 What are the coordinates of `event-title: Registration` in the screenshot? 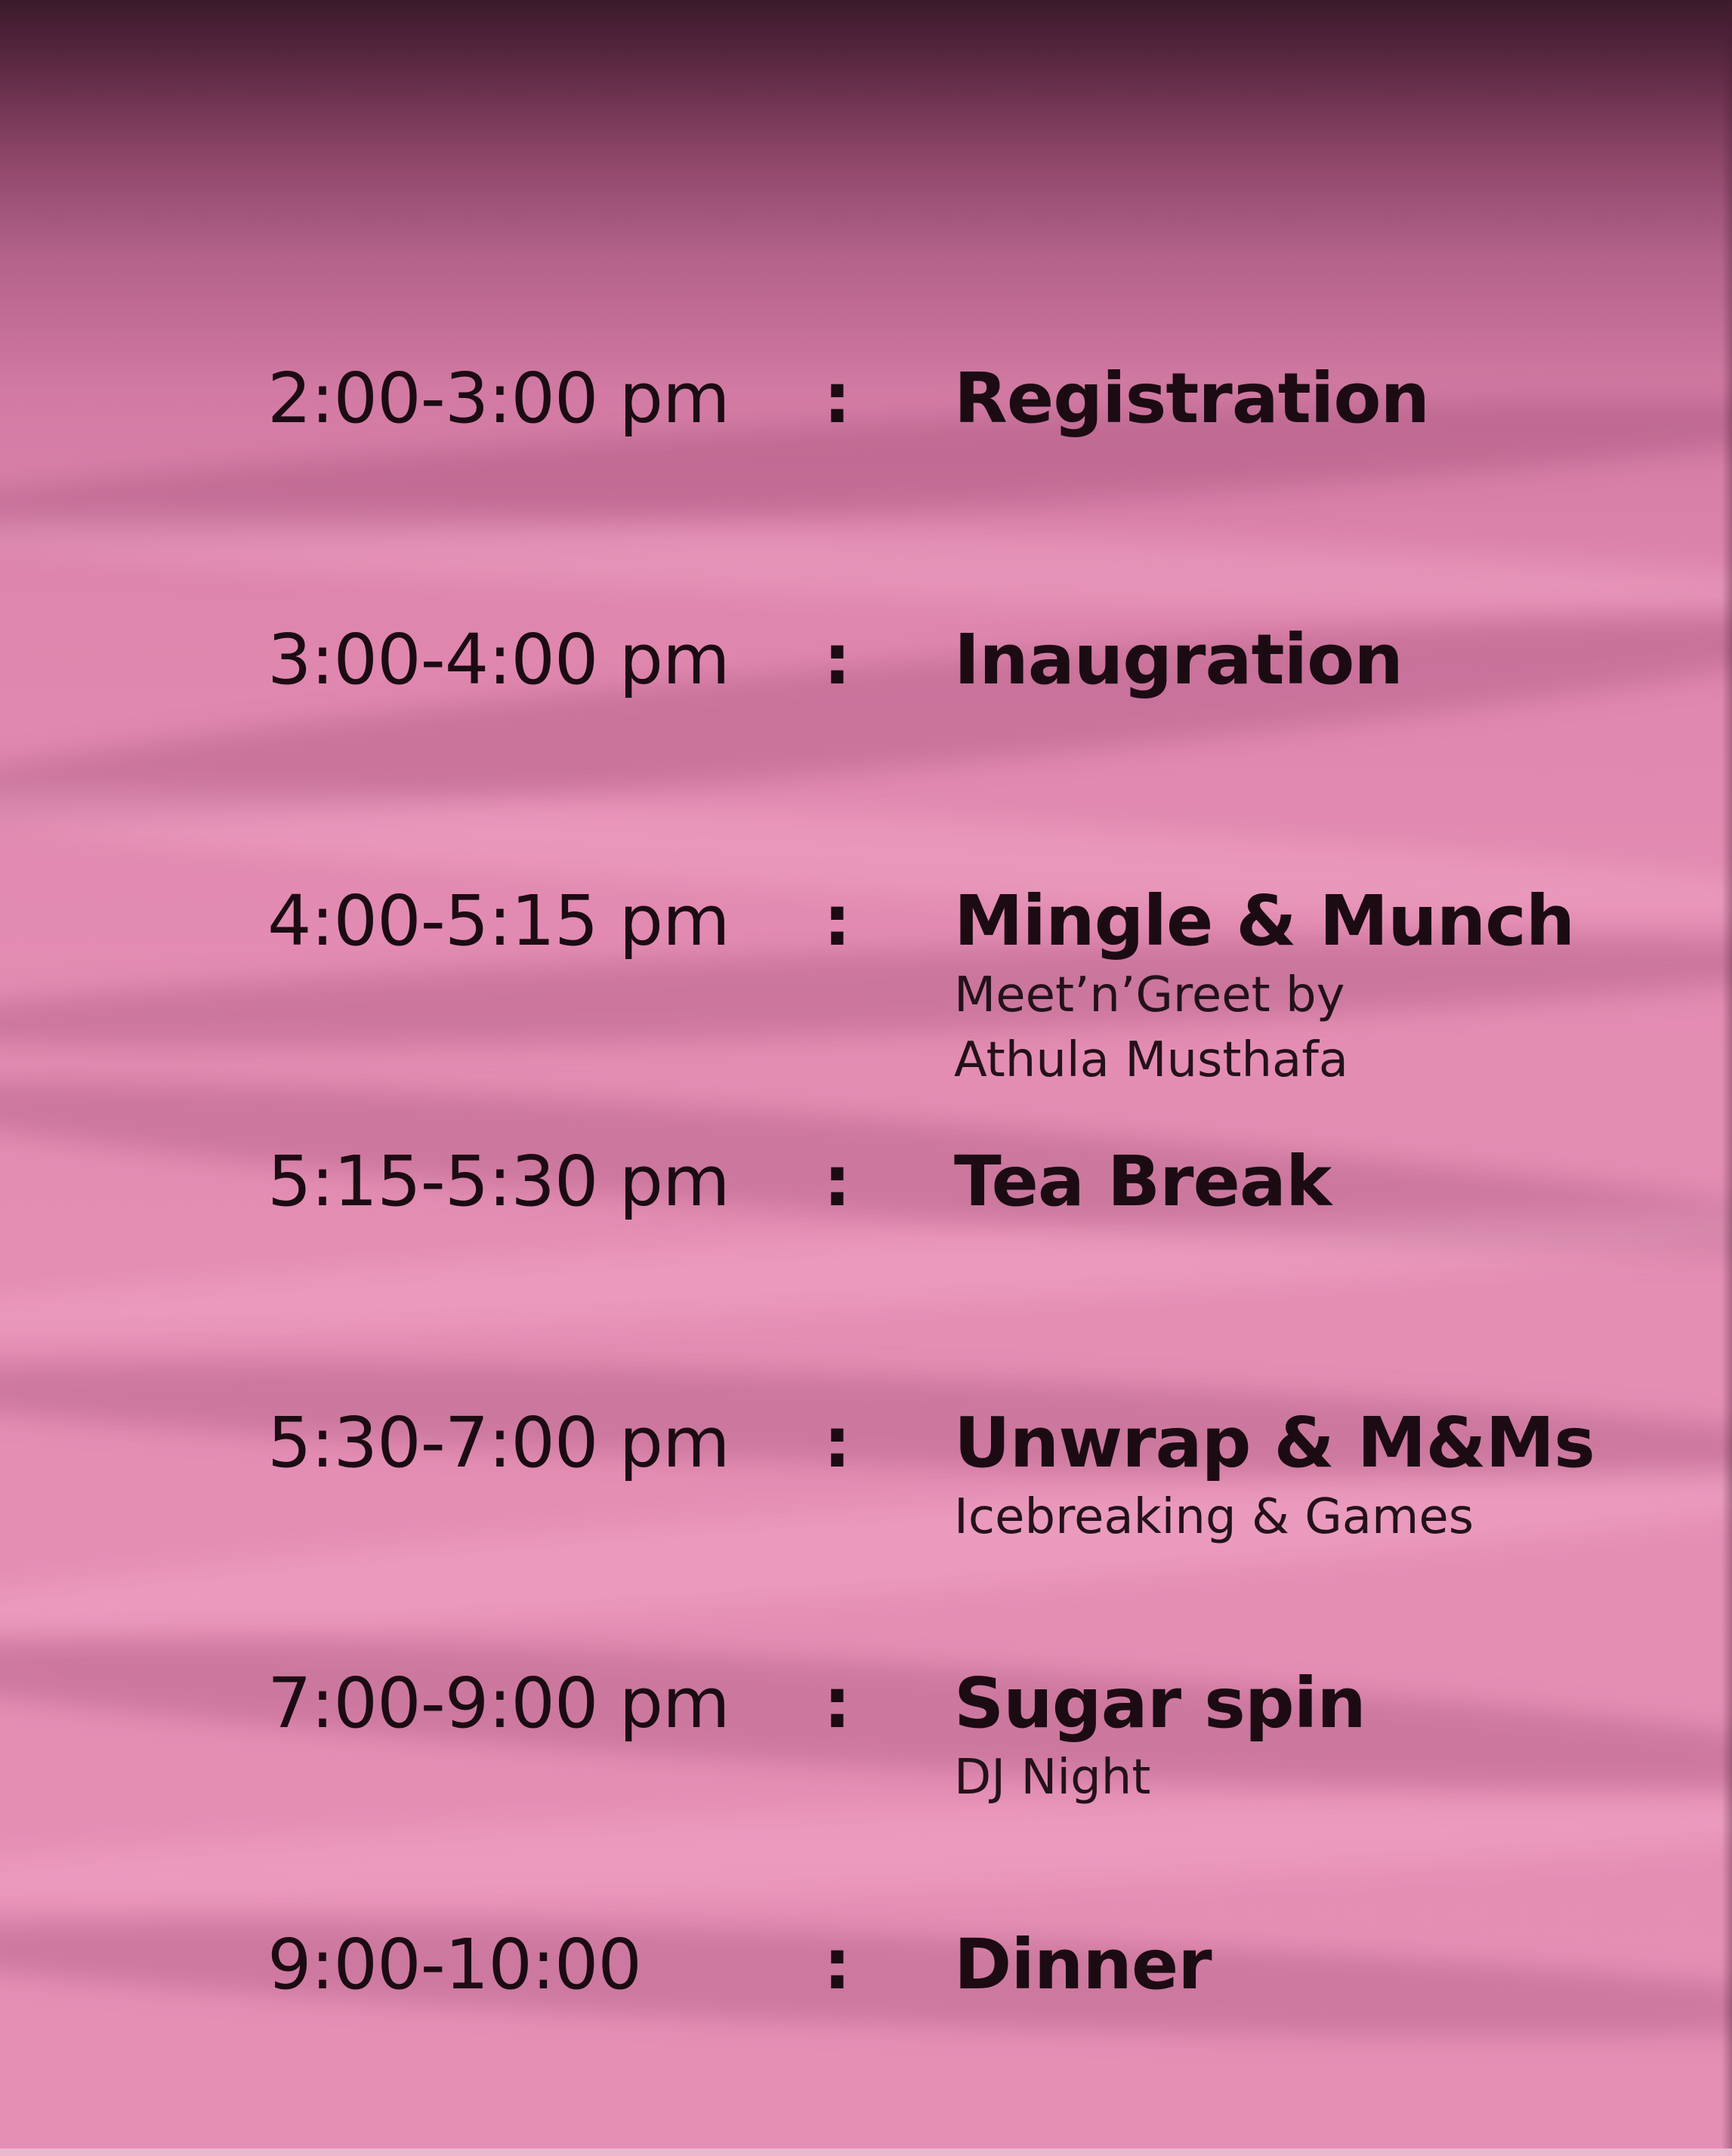 It's located at (1192, 398).